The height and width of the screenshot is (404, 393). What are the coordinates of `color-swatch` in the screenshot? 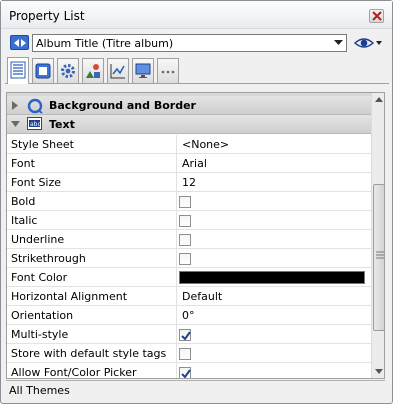 It's located at (272, 277).